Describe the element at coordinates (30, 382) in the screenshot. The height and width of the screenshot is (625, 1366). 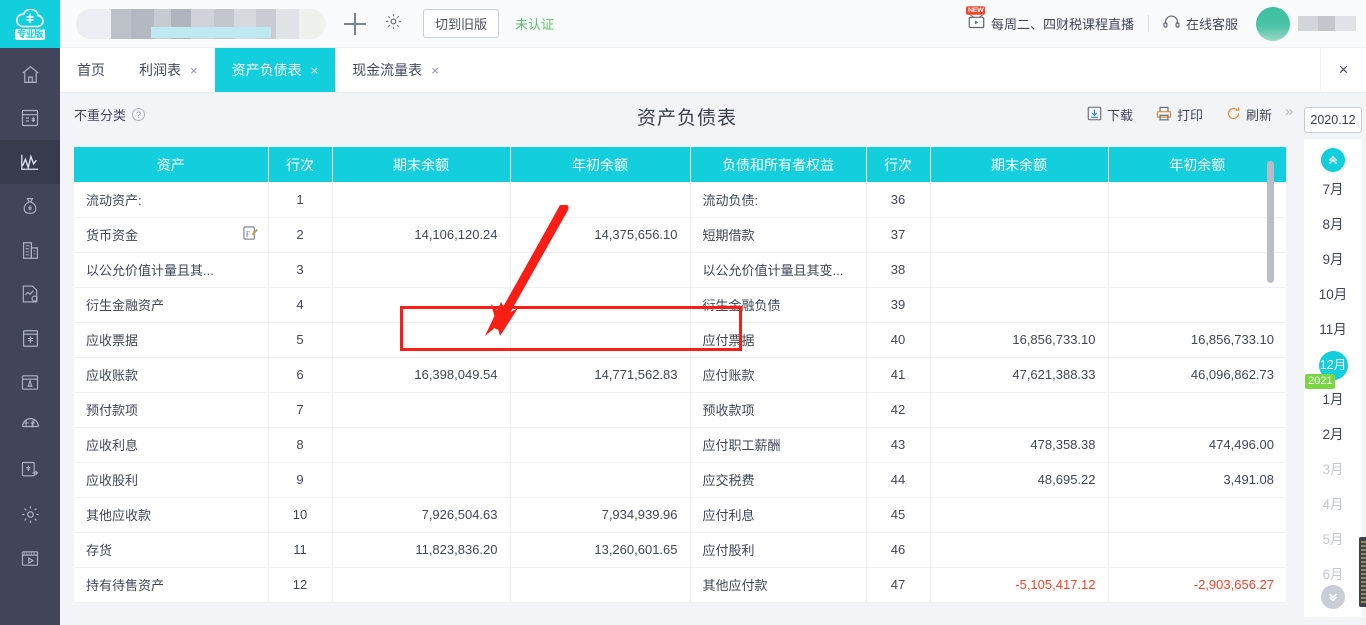
I see `sidebar-item-archive` at that location.